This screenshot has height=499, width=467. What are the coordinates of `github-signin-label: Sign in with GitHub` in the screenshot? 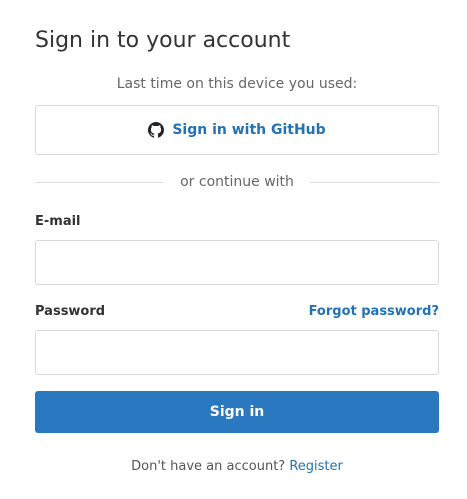 It's located at (249, 130).